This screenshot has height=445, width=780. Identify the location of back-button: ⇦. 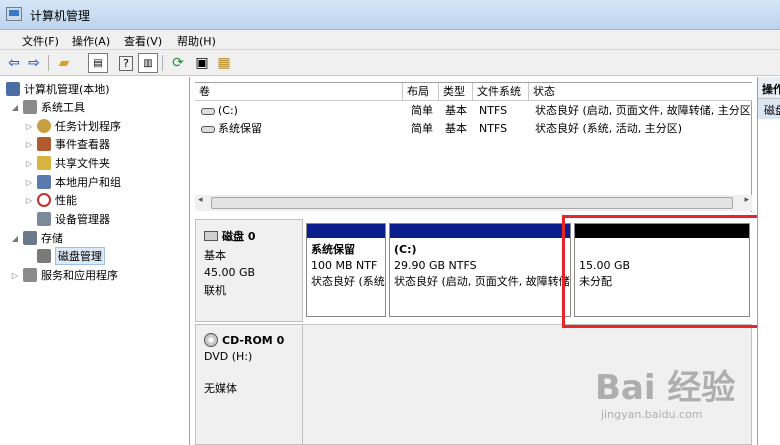
(14, 63).